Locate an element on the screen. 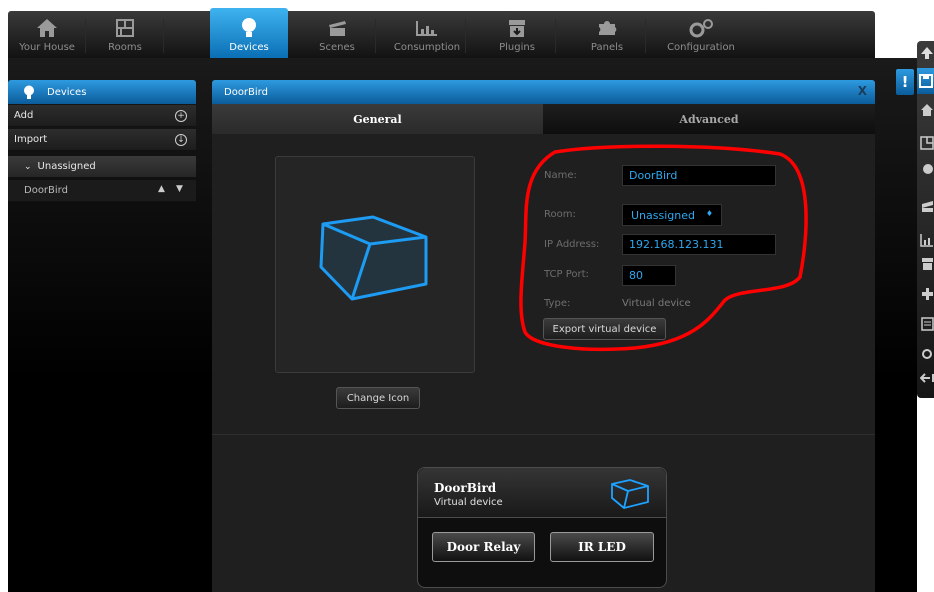  close-icon: X is located at coordinates (862, 91).